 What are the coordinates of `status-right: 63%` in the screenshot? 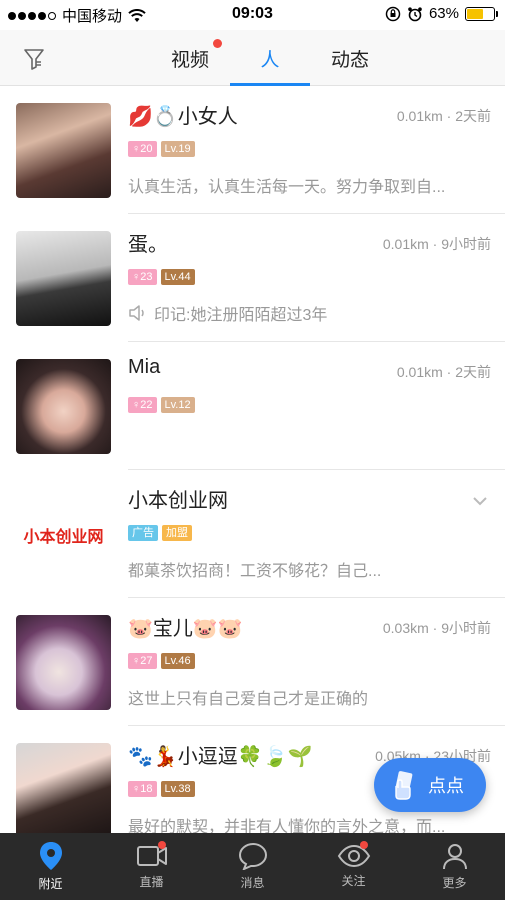 It's located at (441, 13).